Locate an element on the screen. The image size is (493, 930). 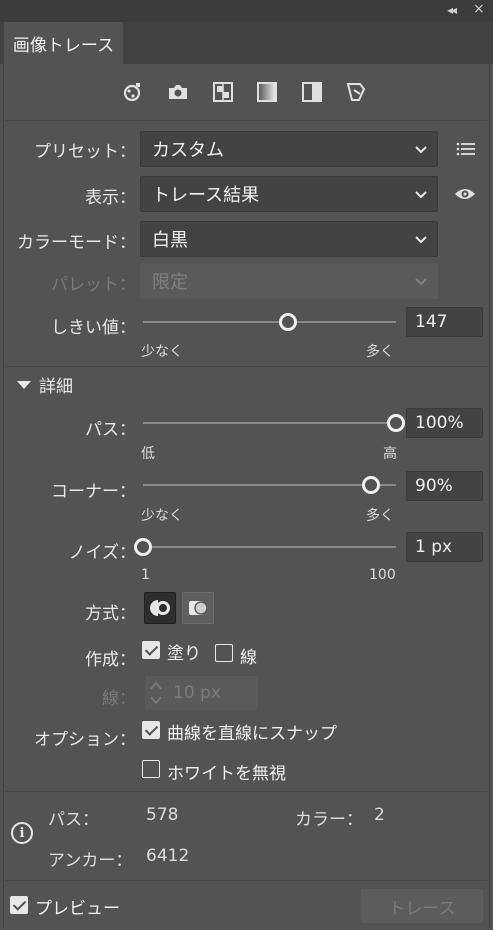
stroke-width-label: 線： is located at coordinates (119, 699).